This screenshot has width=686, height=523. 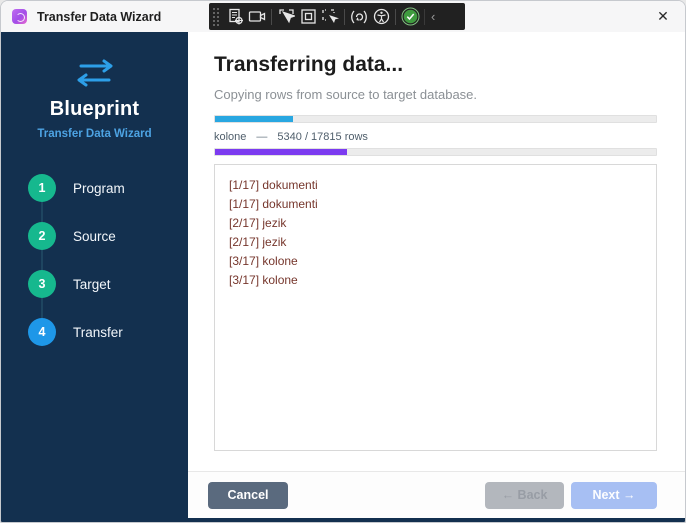 I want to click on back-button: ← Back, so click(x=524, y=495).